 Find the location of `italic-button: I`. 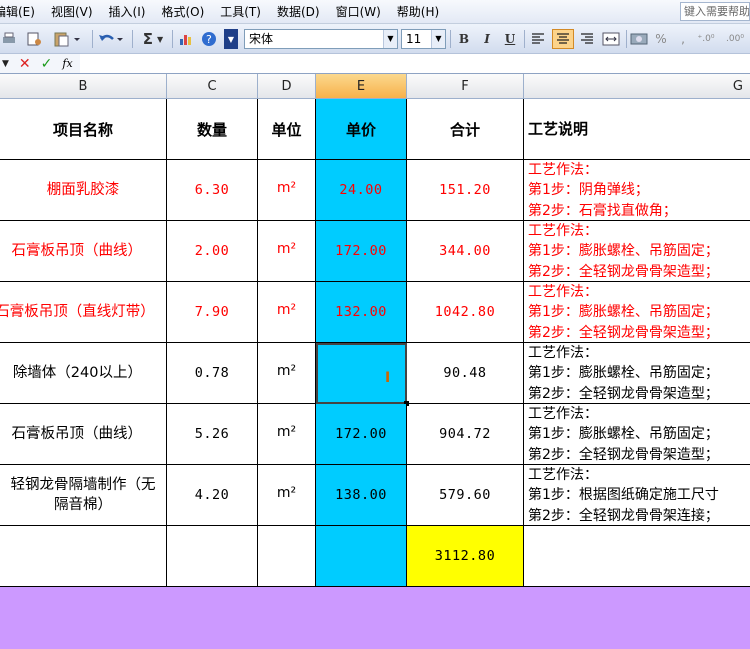

italic-button: I is located at coordinates (487, 39).